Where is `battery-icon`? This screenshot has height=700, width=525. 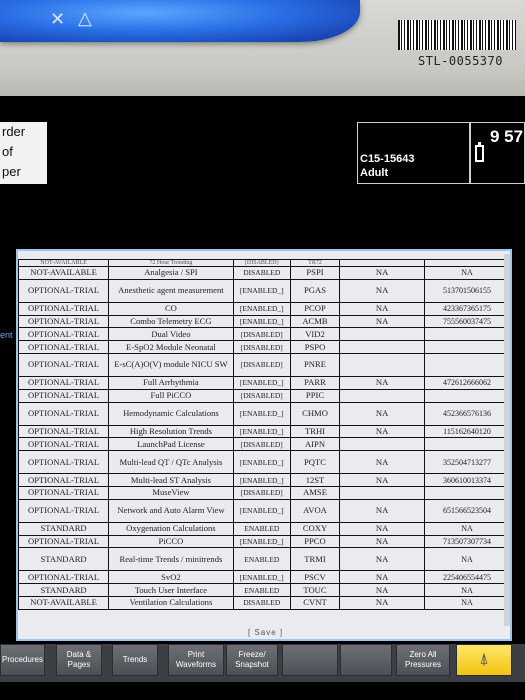
battery-icon is located at coordinates (479, 152).